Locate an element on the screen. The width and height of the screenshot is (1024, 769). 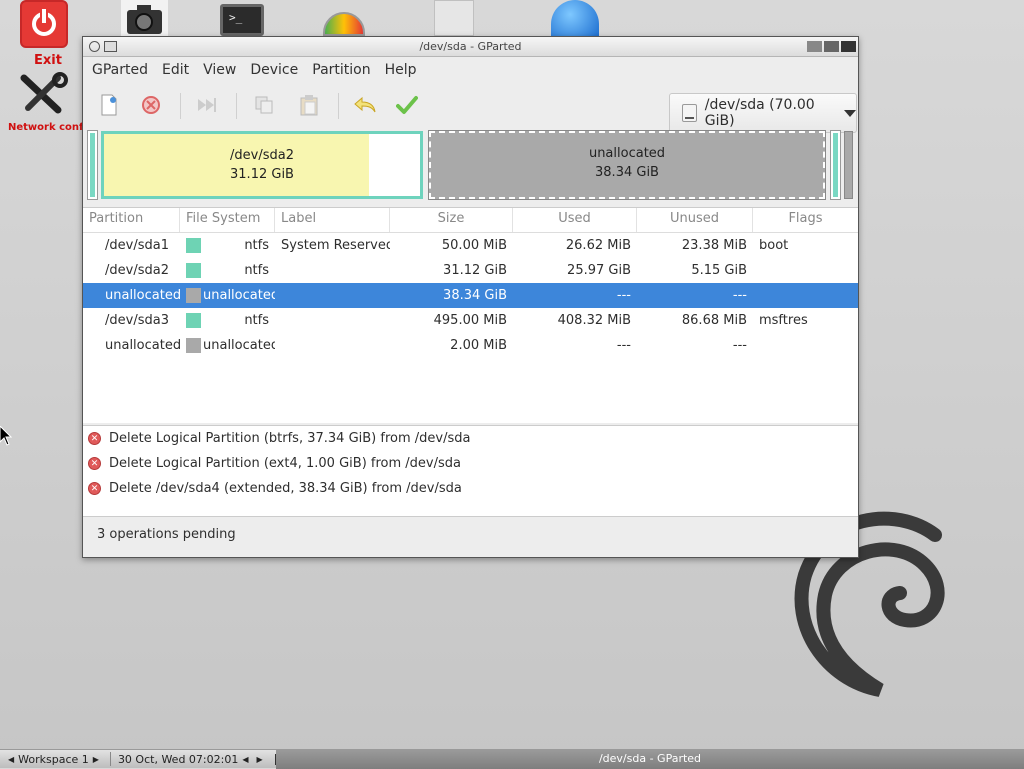
file-icon is located at coordinates (454, 18).